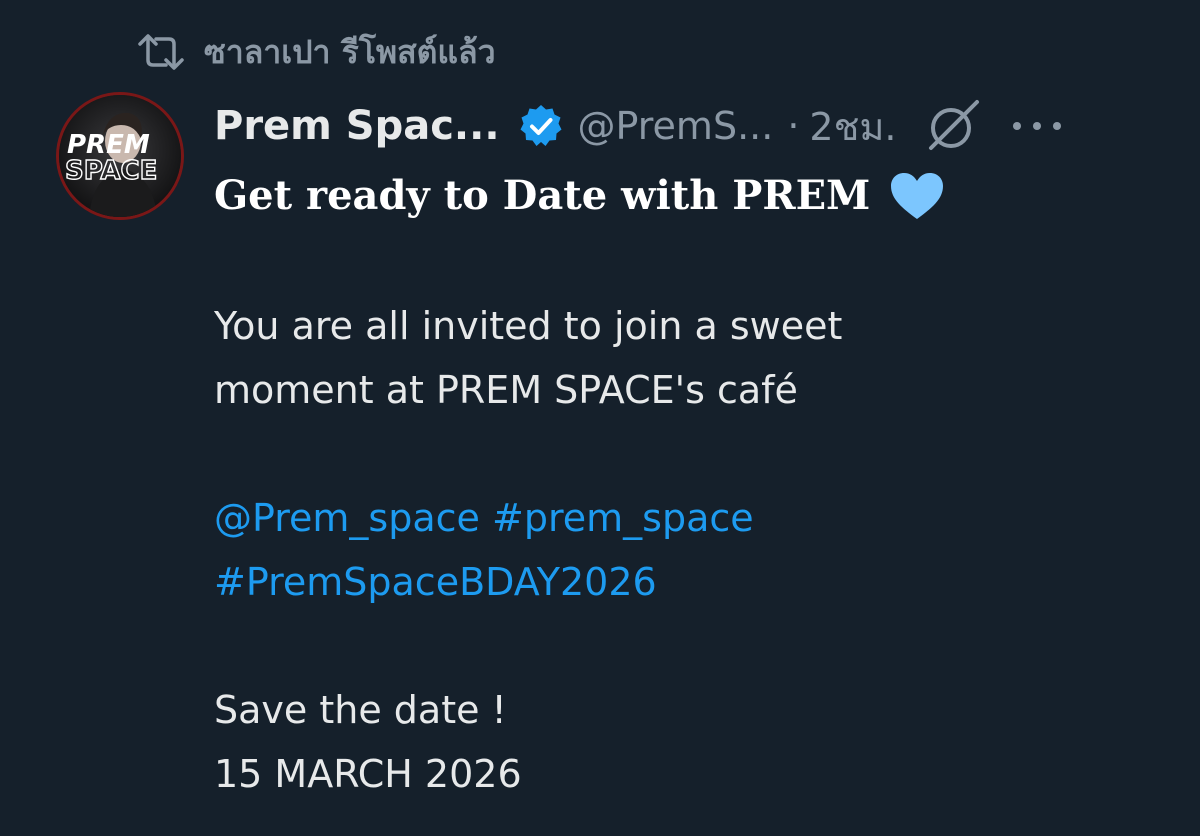 Image resolution: width=1200 pixels, height=836 pixels. What do you see at coordinates (542, 195) in the screenshot?
I see `tweet-headline: Get ready to Date with PREM` at bounding box center [542, 195].